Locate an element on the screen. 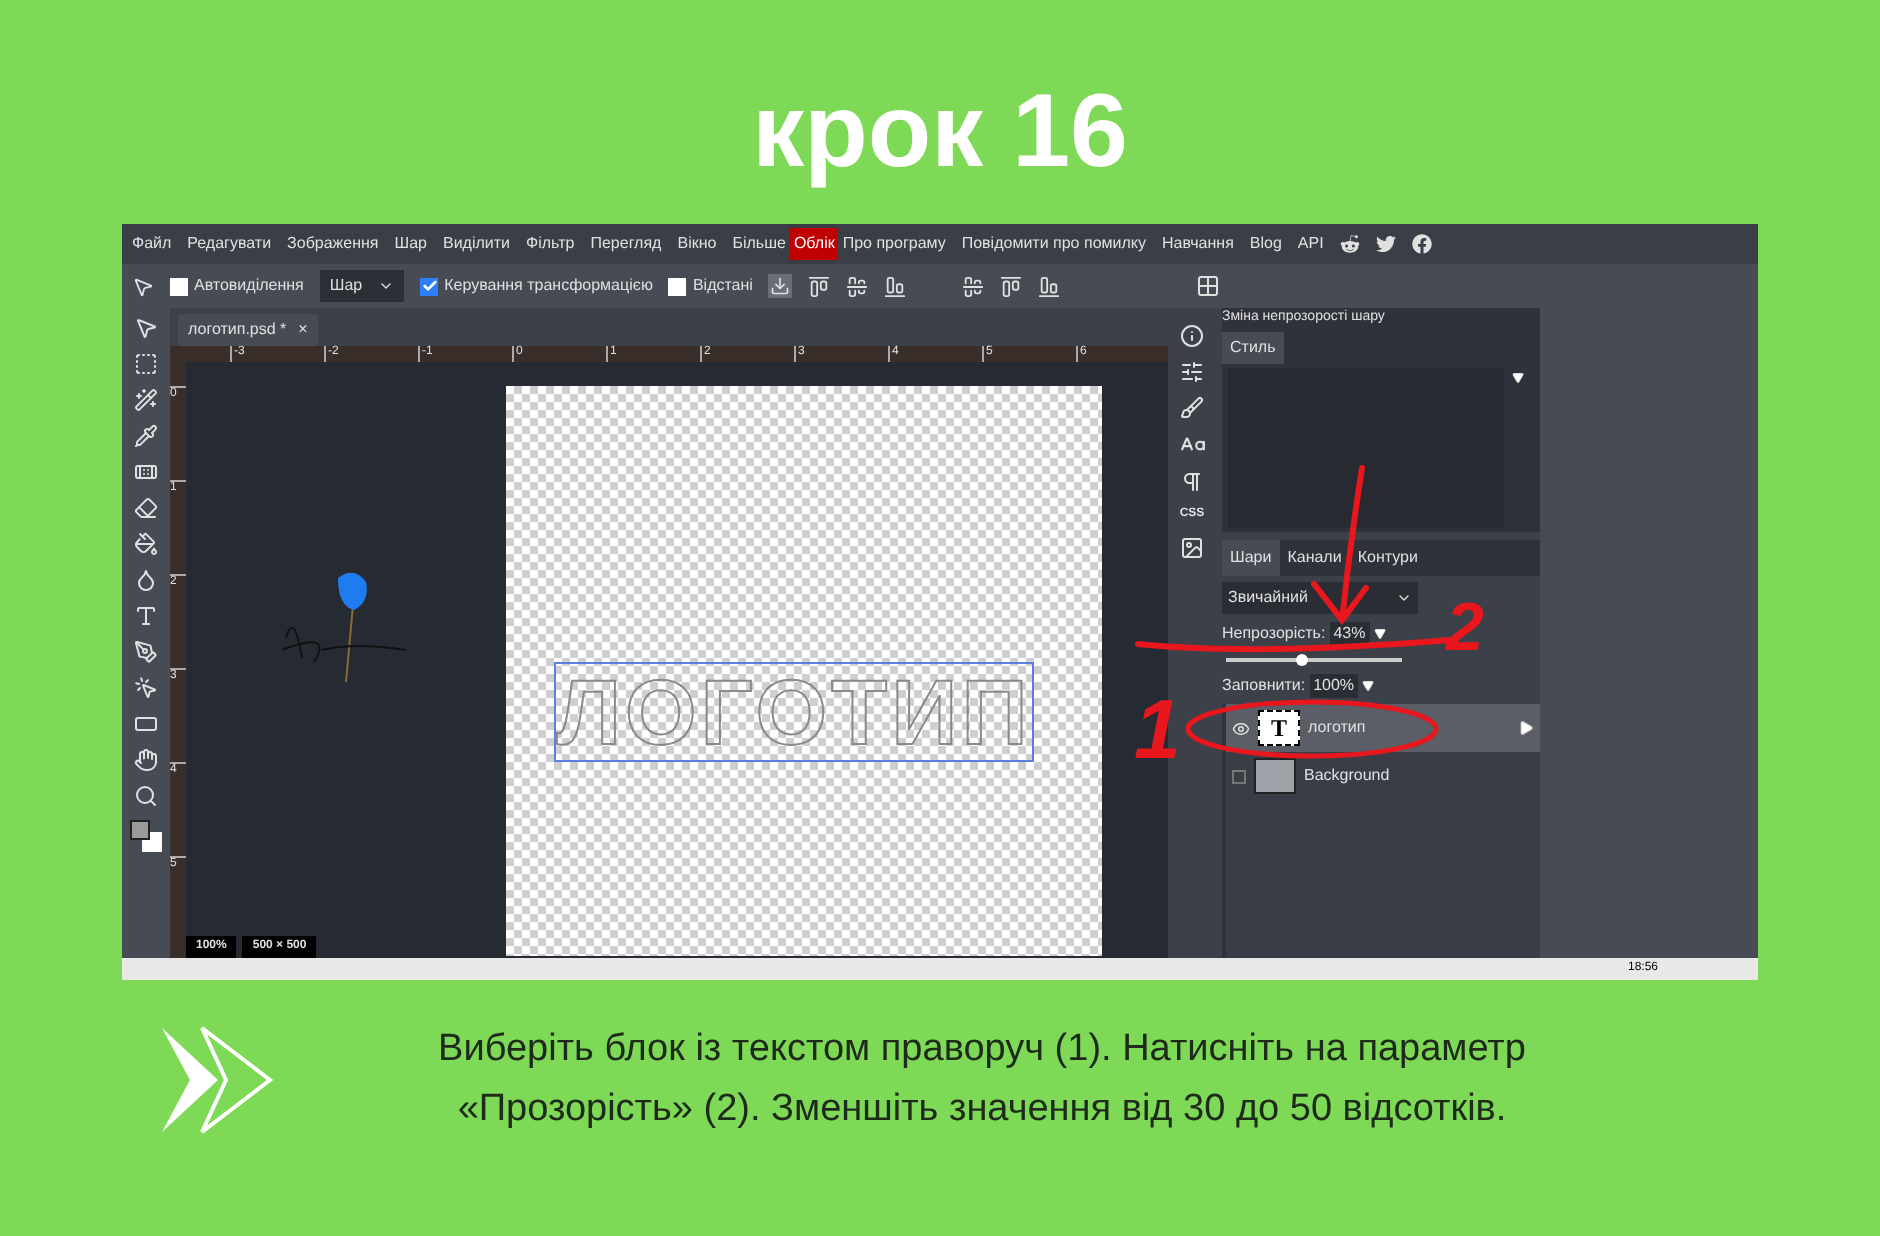 The image size is (1880, 1236). close-icon: × is located at coordinates (303, 330).